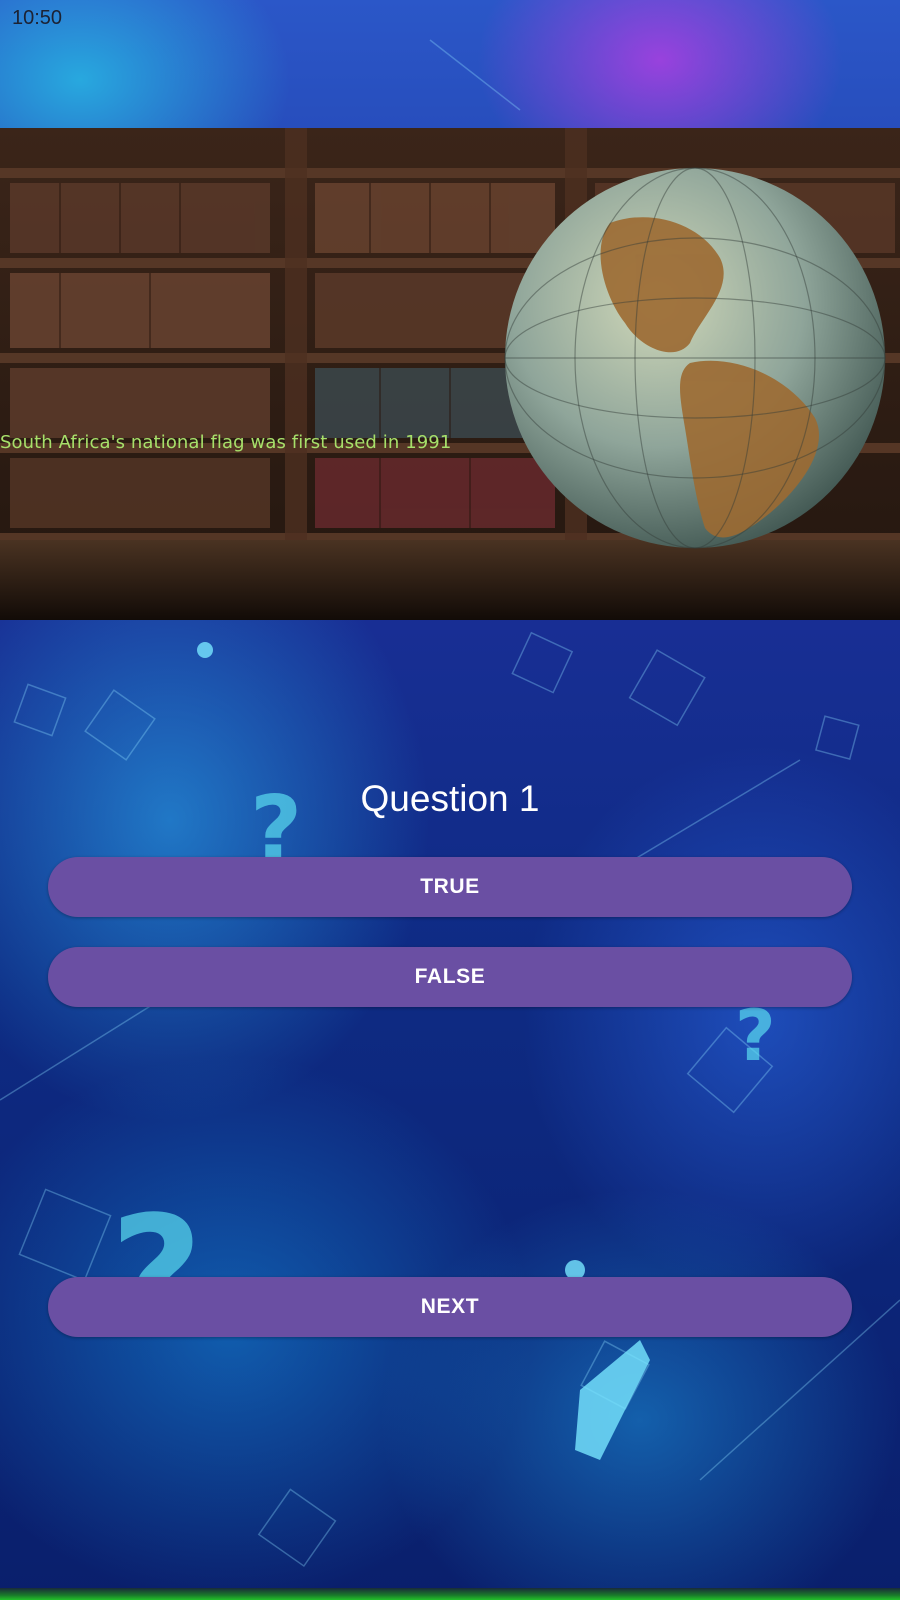  What do you see at coordinates (450, 798) in the screenshot?
I see `question-title: Question 1` at bounding box center [450, 798].